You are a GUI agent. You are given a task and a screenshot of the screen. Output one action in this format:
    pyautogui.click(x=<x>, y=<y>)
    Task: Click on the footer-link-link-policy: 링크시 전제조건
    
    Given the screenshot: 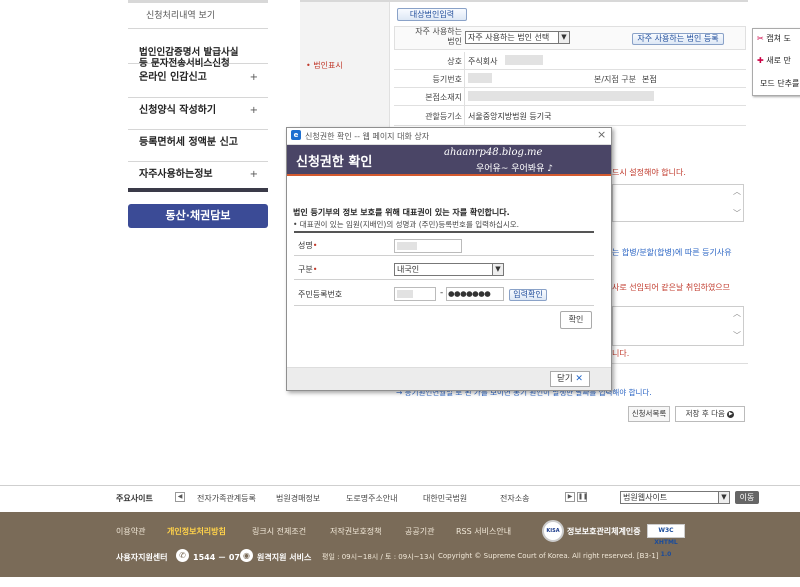 What is the action you would take?
    pyautogui.click(x=279, y=531)
    